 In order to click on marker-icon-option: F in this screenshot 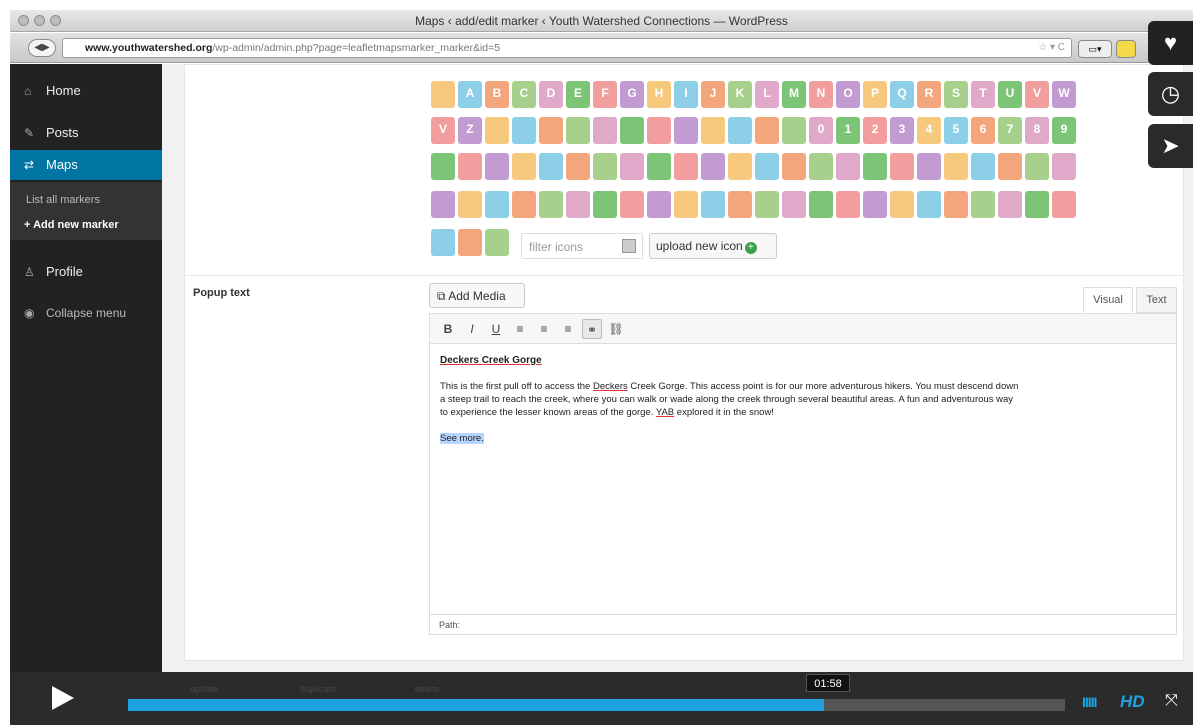, I will do `click(605, 94)`.